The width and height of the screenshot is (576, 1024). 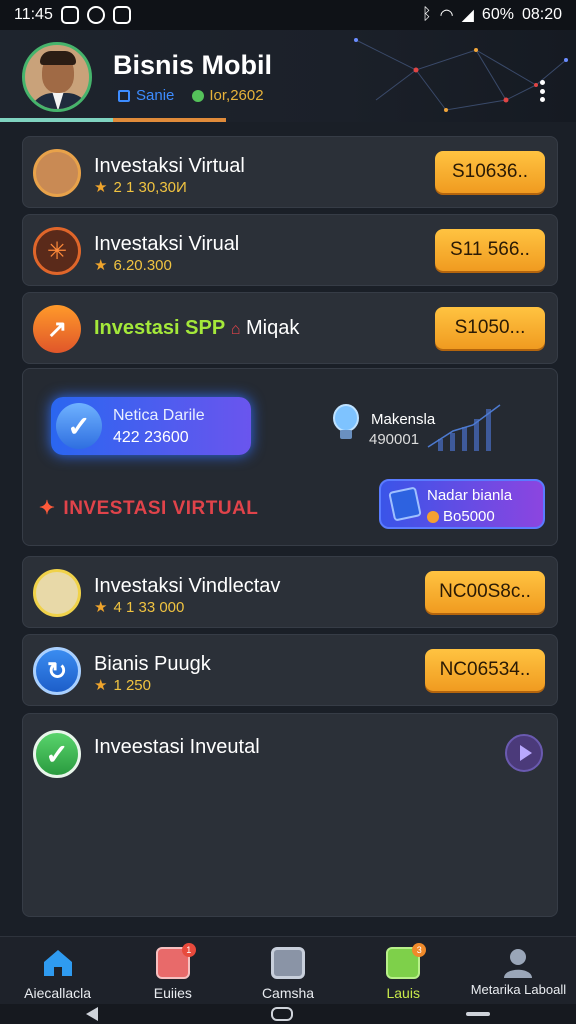 I want to click on system-navigation-bar, so click(x=288, y=1014).